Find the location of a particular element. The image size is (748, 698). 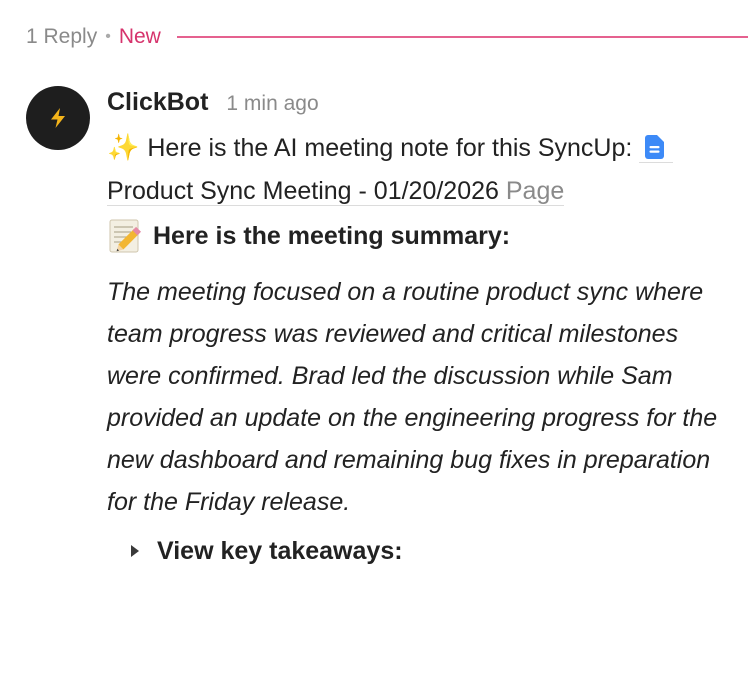

lightning-bolt-icon is located at coordinates (58, 118).